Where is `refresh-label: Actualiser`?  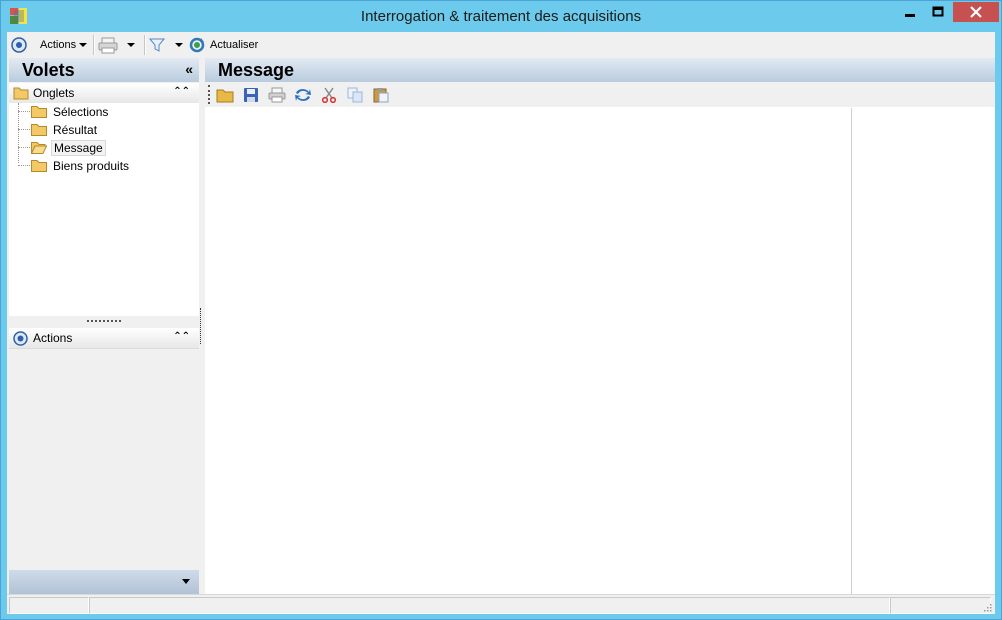 refresh-label: Actualiser is located at coordinates (234, 45).